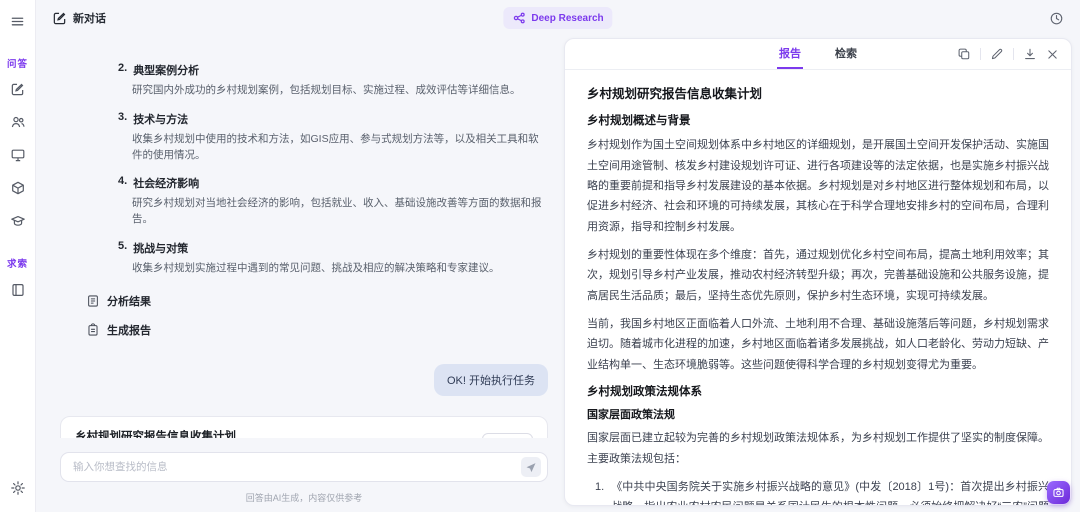  I want to click on pen-icon, so click(997, 54).